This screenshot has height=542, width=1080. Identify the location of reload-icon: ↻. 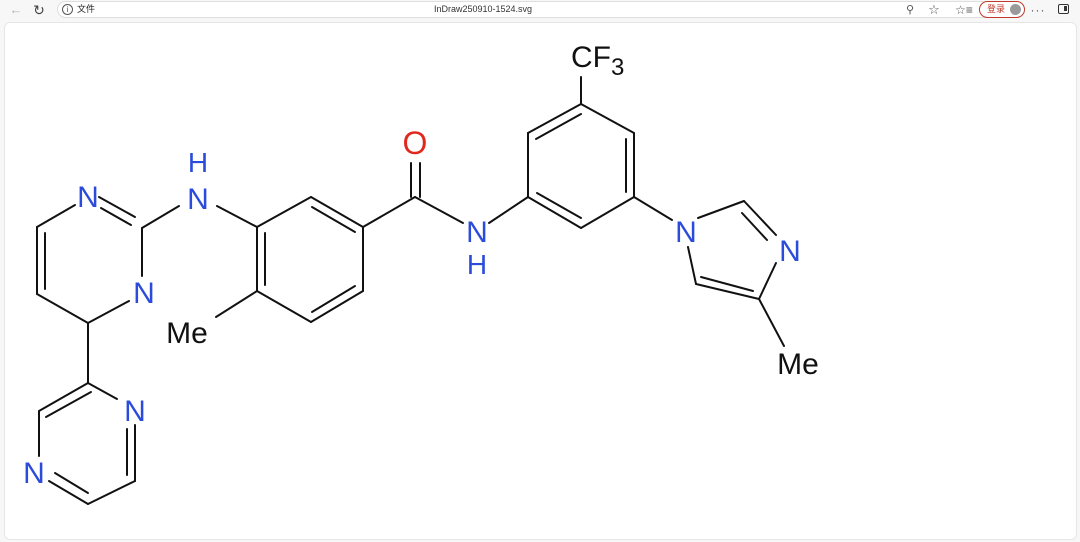
(39, 10).